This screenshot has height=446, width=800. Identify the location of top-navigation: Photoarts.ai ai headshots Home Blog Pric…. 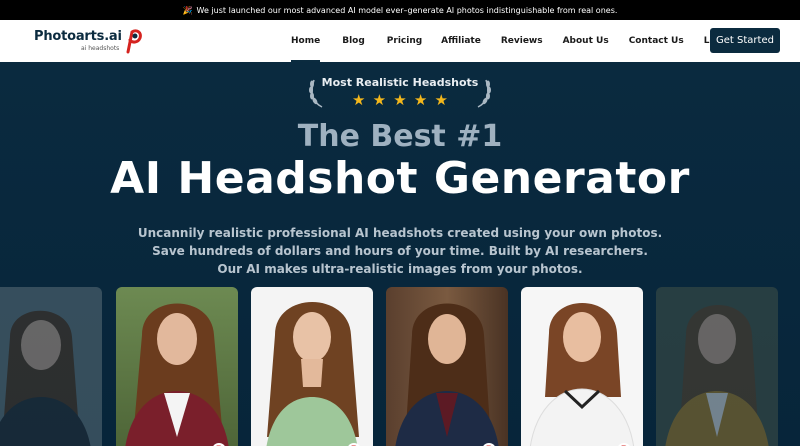
(400, 41).